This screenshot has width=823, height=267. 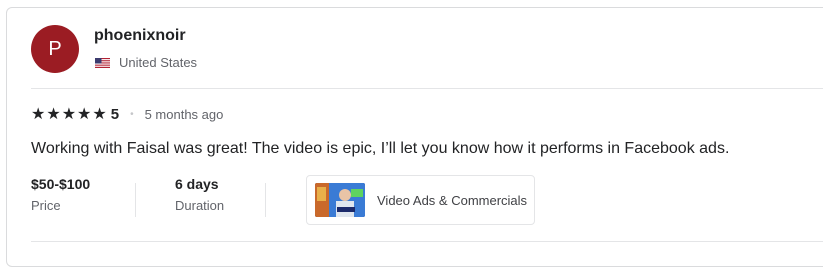 I want to click on duration-label: Duration, so click(x=200, y=205).